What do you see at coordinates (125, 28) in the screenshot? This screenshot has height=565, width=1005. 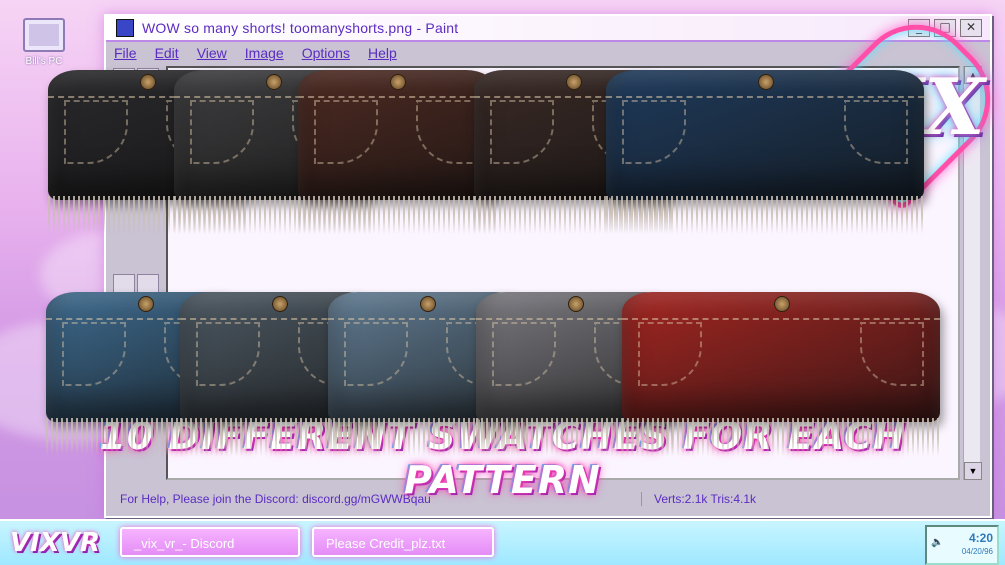 I see `paint-app-icon` at bounding box center [125, 28].